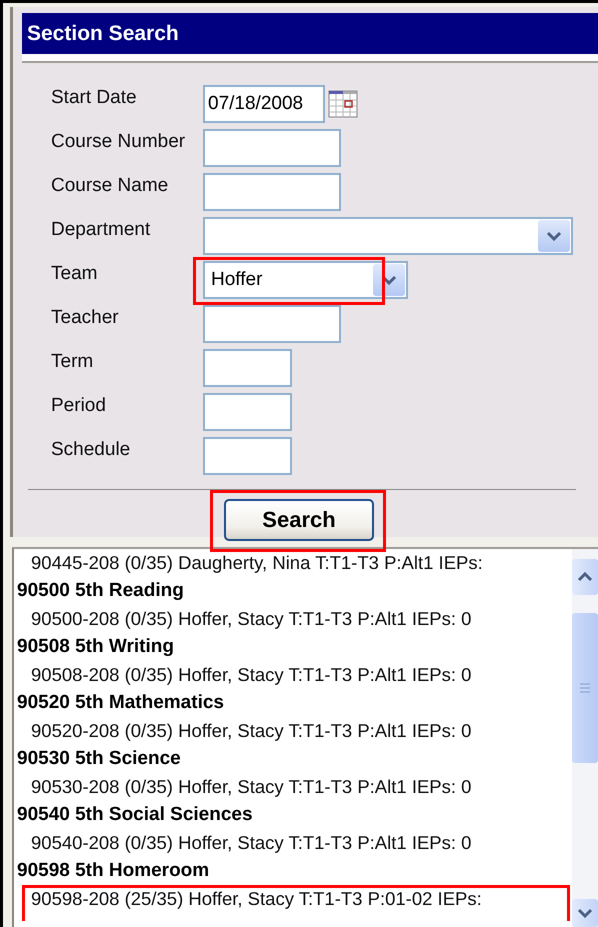 The height and width of the screenshot is (927, 598). What do you see at coordinates (243, 843) in the screenshot?
I see `section-item: 90540-208 (0/35) Hoffer, Stacy T:T1-T3 P:Alt1 IEPs: 0` at bounding box center [243, 843].